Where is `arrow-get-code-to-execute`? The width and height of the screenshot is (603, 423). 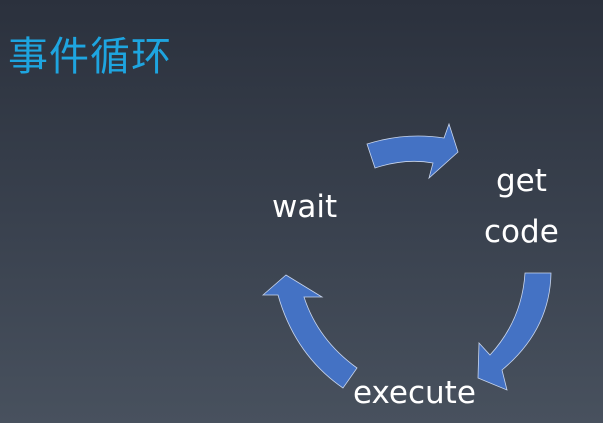
arrow-get-code-to-execute is located at coordinates (514, 331).